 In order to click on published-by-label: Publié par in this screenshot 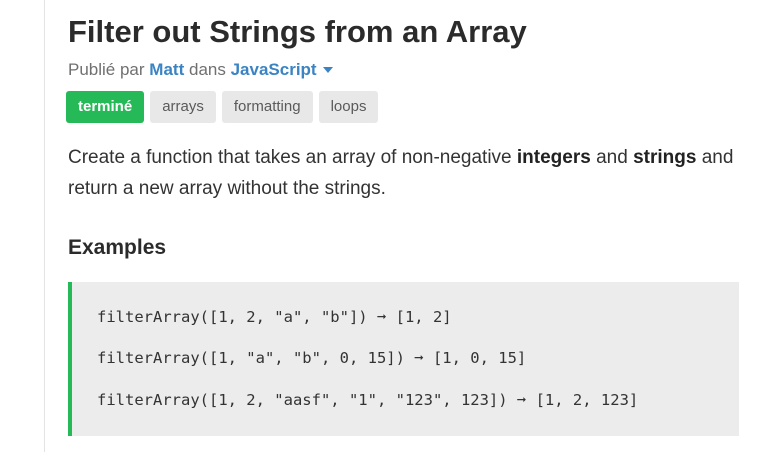, I will do `click(106, 69)`.